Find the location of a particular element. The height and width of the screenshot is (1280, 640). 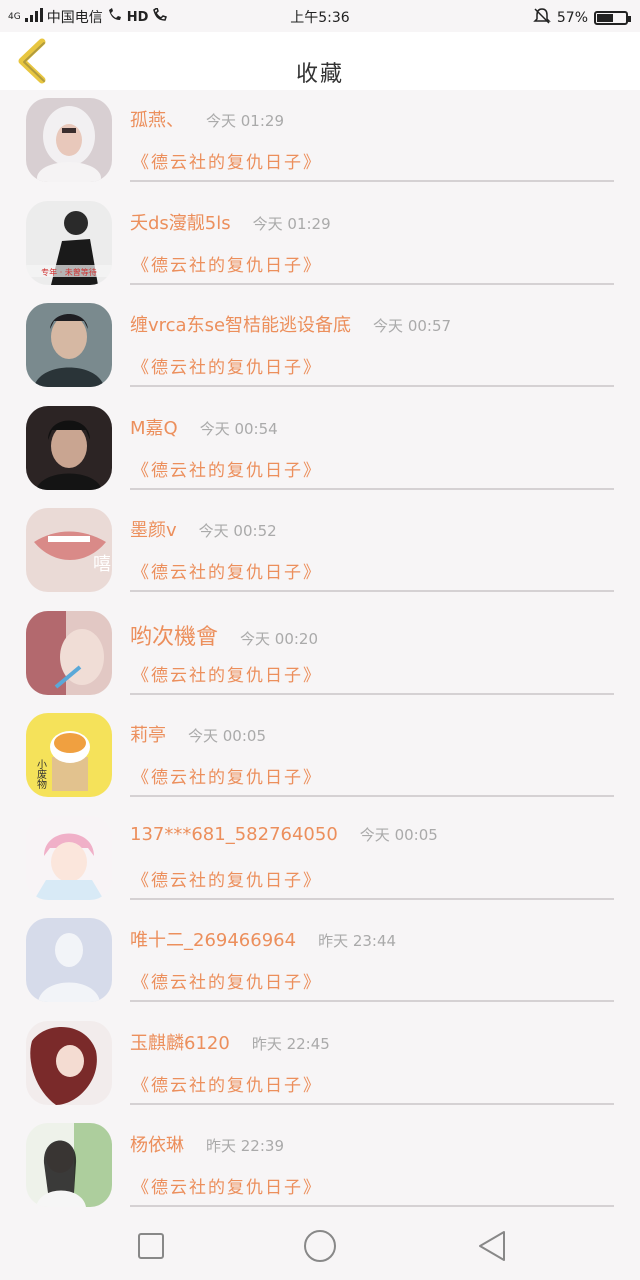

list-item: 杨依琳 昨天 22:39 《德云社的复仇日子》 is located at coordinates (320, 1166).